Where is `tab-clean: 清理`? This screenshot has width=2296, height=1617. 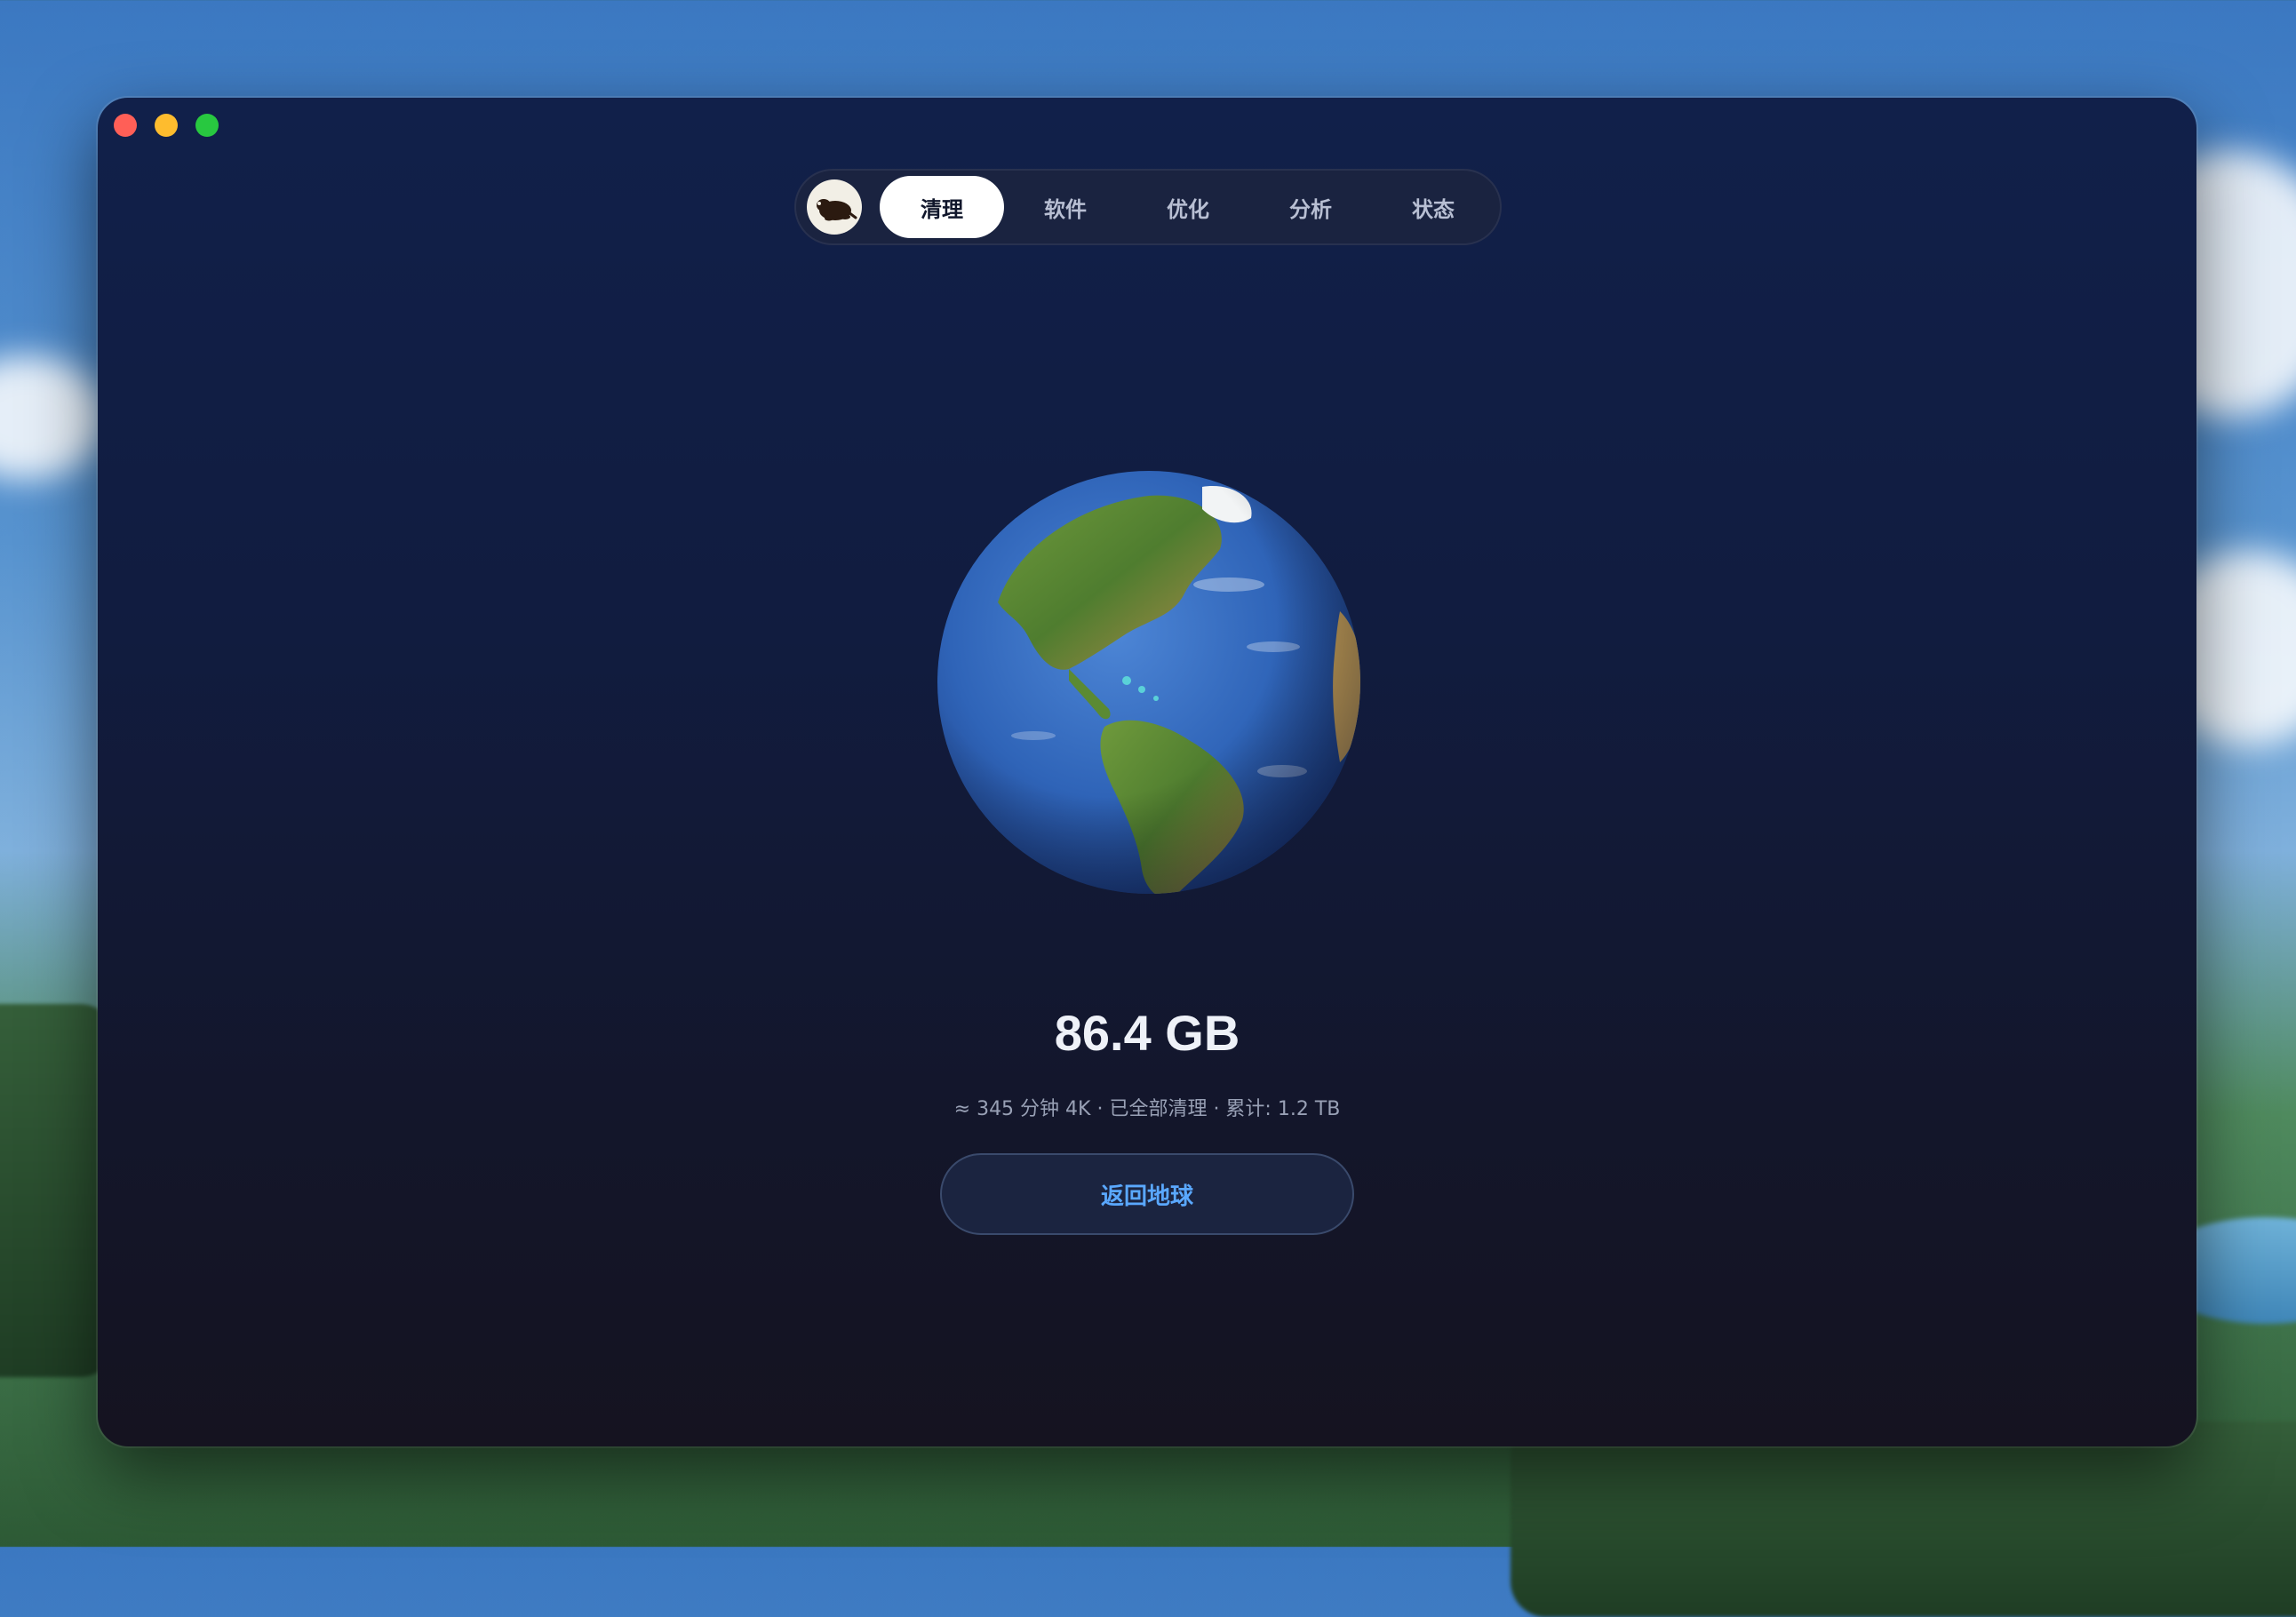
tab-clean: 清理 is located at coordinates (942, 207).